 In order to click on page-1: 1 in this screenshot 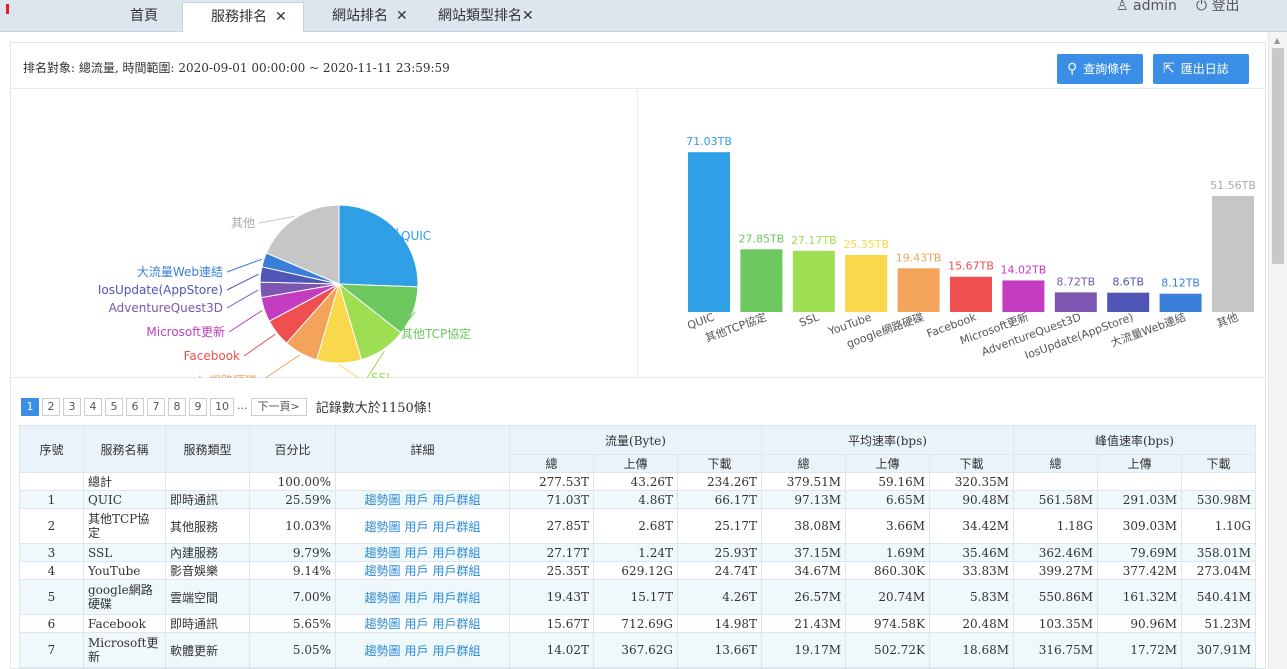, I will do `click(30, 406)`.